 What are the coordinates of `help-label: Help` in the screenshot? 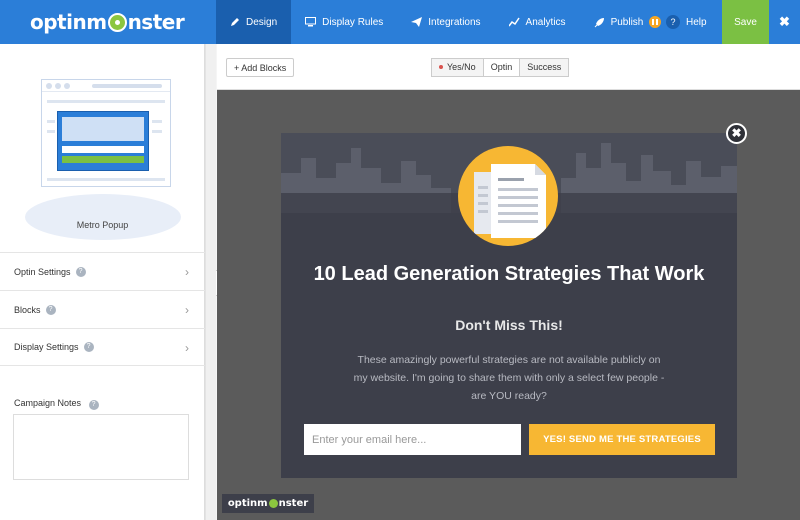 It's located at (696, 22).